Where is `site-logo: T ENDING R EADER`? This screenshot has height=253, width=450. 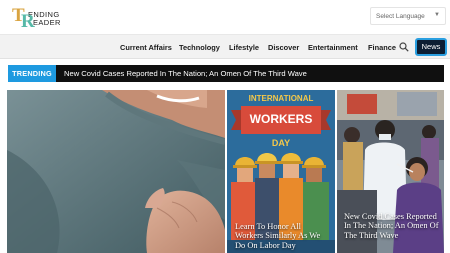
site-logo: T ENDING R EADER is located at coordinates (47, 18).